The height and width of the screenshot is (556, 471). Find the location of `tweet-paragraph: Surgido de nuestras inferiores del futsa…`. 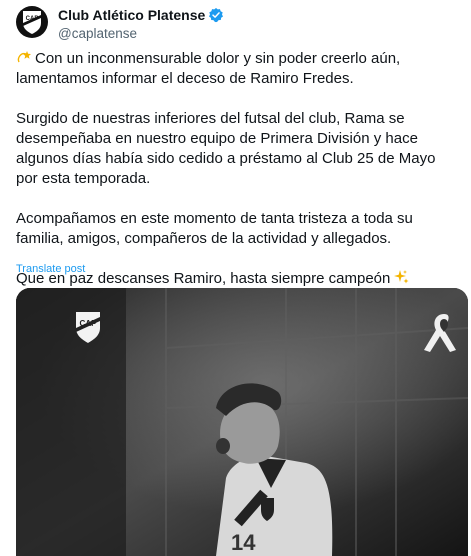

tweet-paragraph: Surgido de nuestras inferiores del futsa… is located at coordinates (238, 149).